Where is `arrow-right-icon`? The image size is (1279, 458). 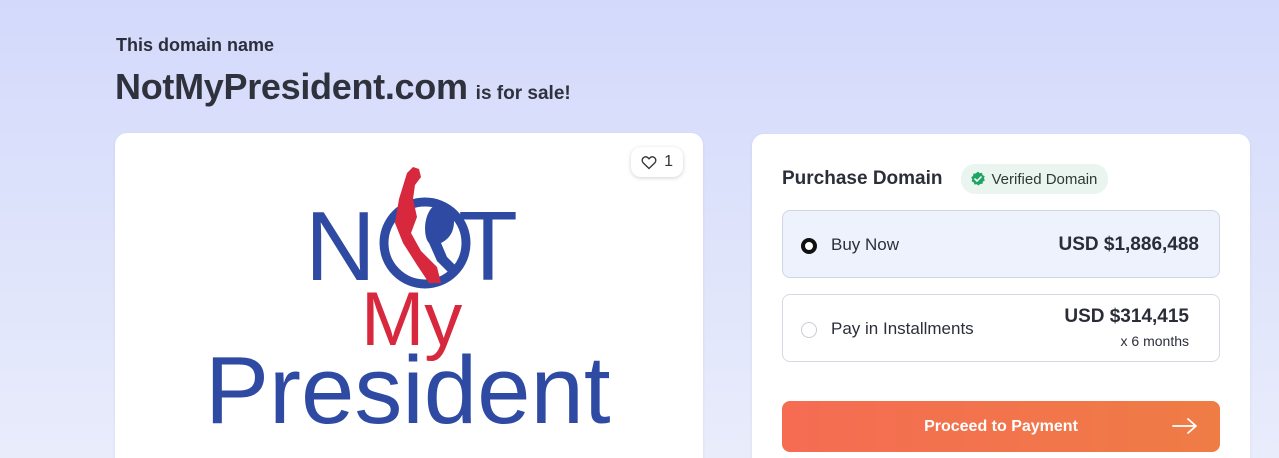 arrow-right-icon is located at coordinates (1184, 426).